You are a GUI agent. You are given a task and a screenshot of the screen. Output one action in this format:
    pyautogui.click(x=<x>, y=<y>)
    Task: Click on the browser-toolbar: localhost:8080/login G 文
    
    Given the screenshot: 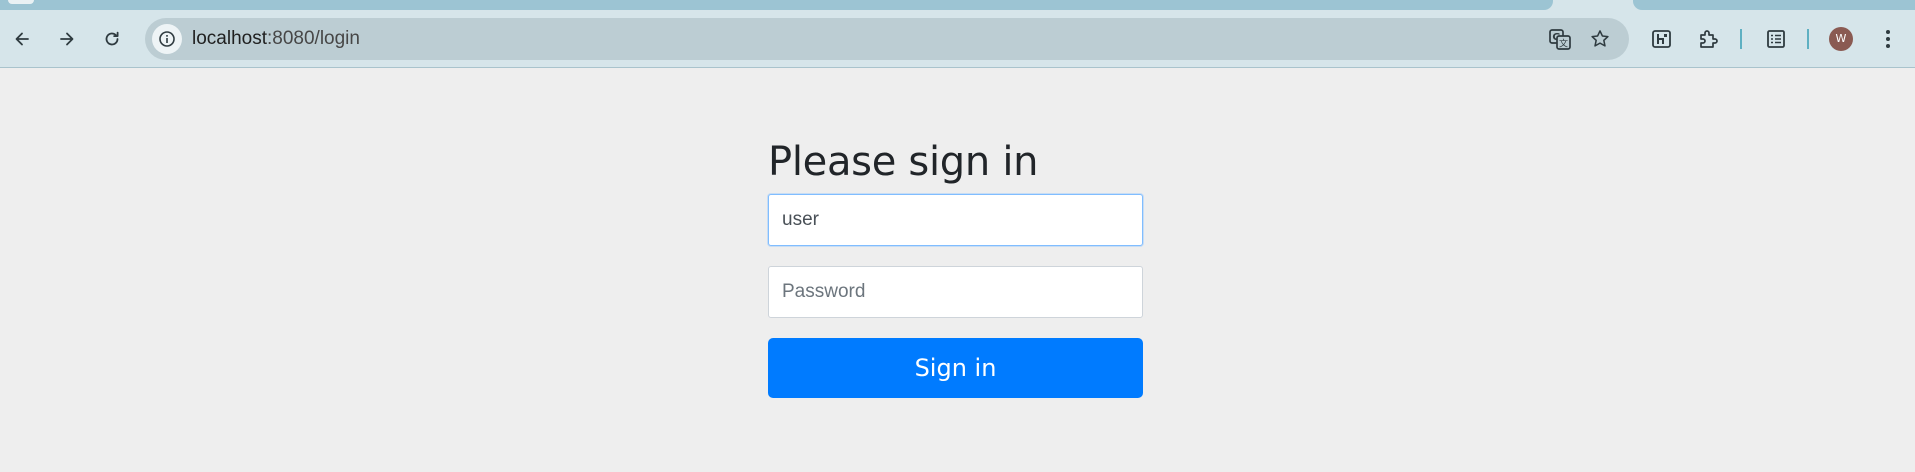 What is the action you would take?
    pyautogui.click(x=957, y=39)
    